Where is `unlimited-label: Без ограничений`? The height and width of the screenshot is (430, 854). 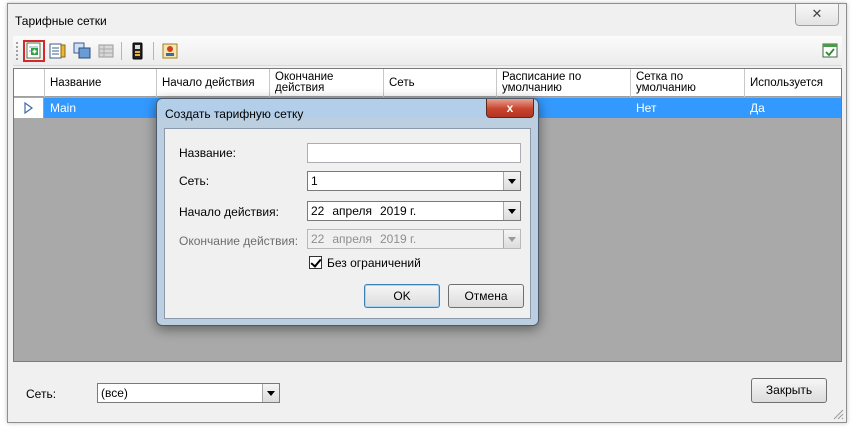
unlimited-label: Без ограничений is located at coordinates (374, 263).